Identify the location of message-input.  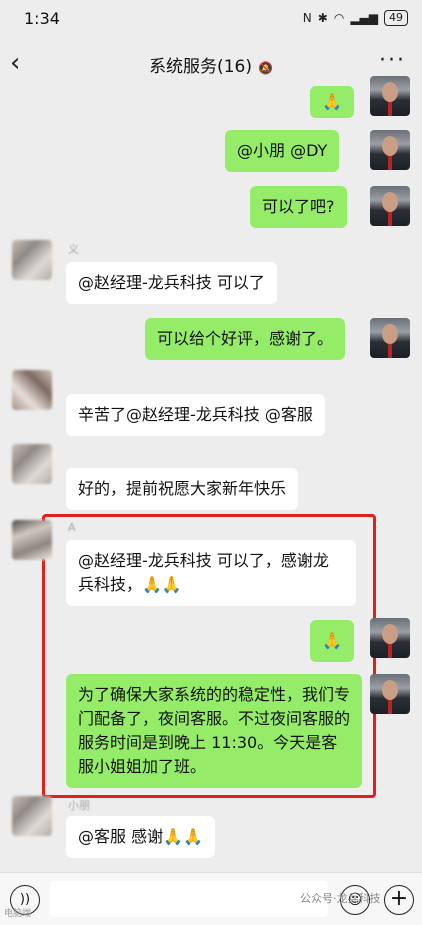
(189, 899).